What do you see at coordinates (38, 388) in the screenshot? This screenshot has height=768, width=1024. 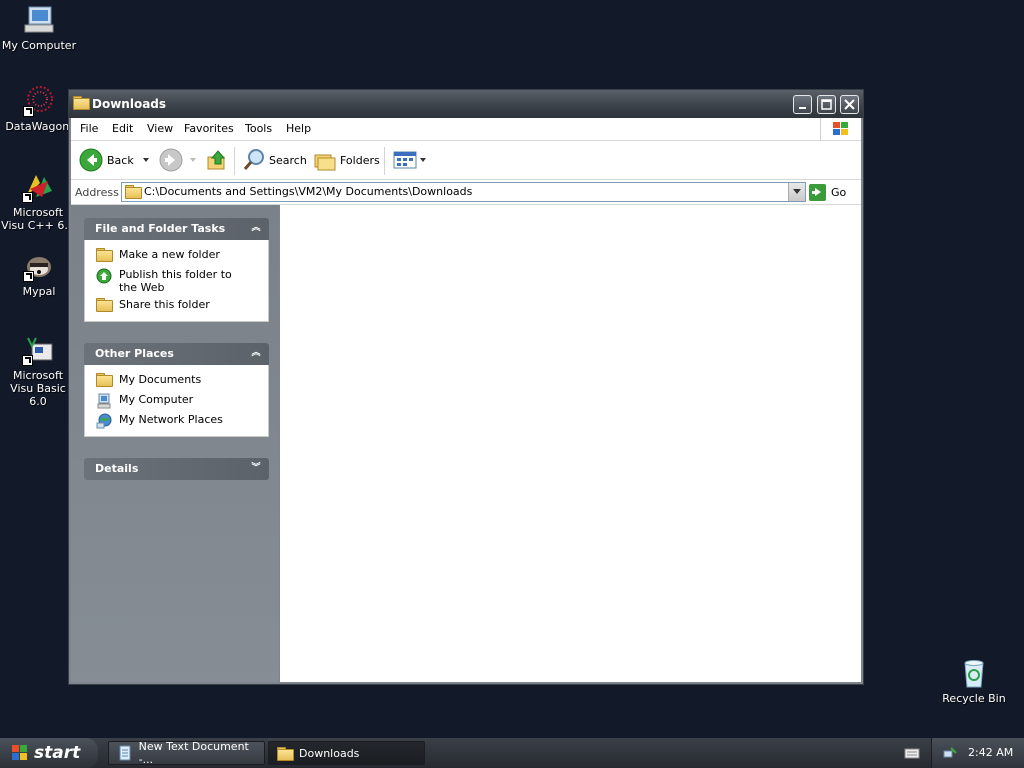 I see `desktop-icon-label: Microsoft Visu Basic 6.0` at bounding box center [38, 388].